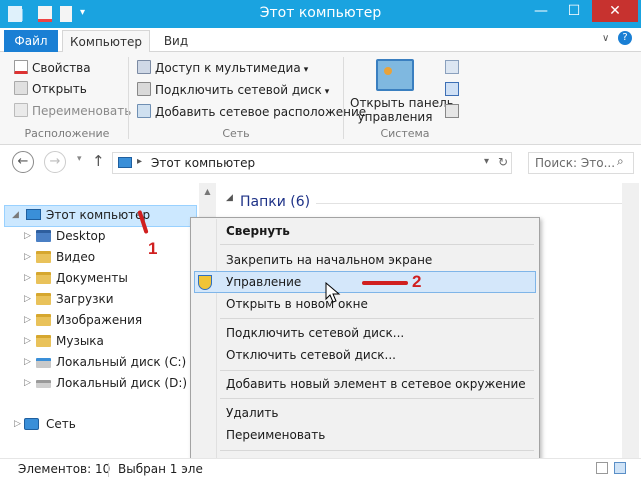 This screenshot has height=486, width=641. Describe the element at coordinates (581, 163) in the screenshot. I see `search-box: Поиск: Это... ⌕` at that location.